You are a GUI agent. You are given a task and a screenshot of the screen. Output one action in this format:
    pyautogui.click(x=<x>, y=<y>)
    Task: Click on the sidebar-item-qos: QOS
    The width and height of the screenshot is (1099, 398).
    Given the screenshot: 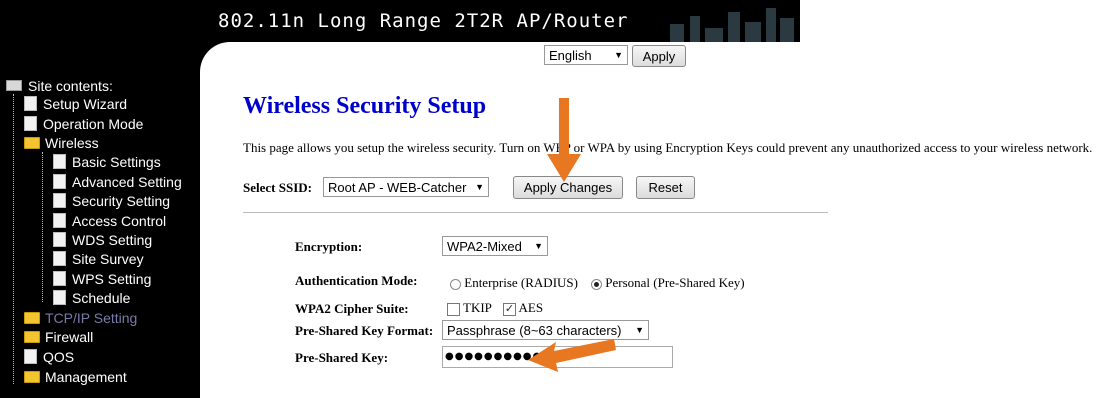 What is the action you would take?
    pyautogui.click(x=49, y=356)
    